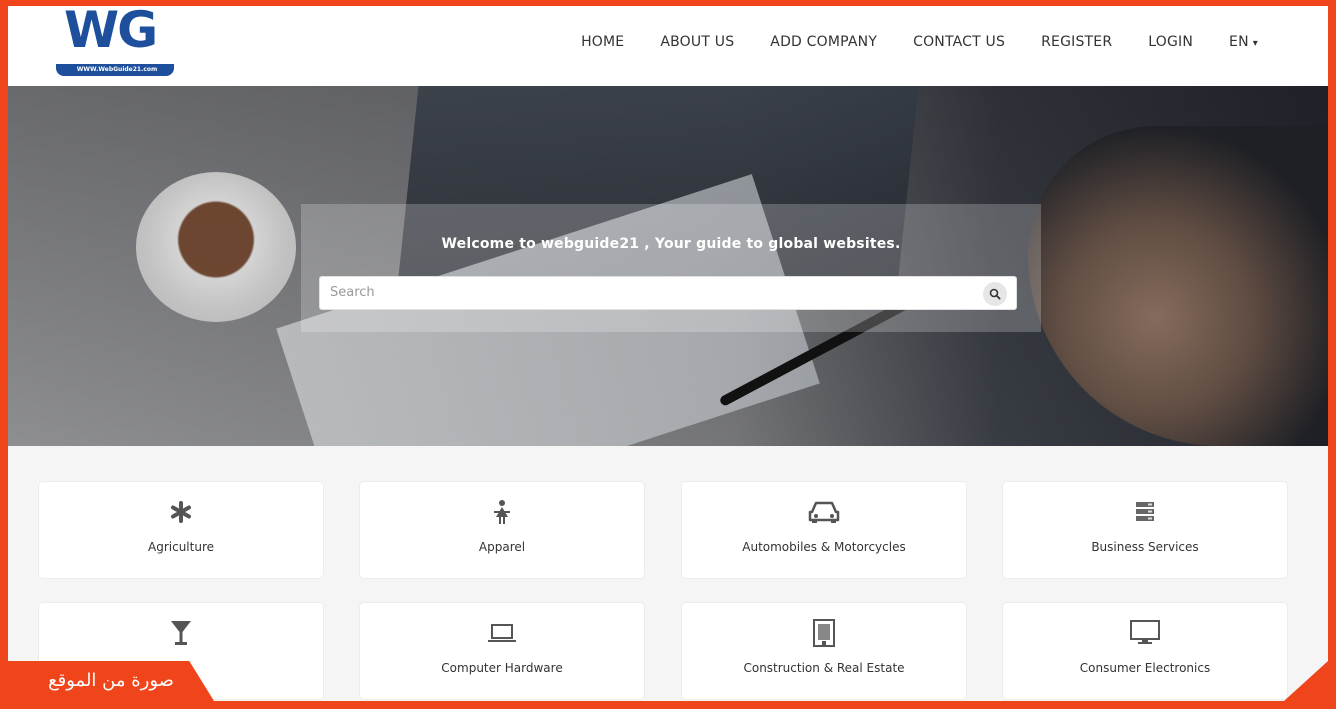  What do you see at coordinates (668, 293) in the screenshot?
I see `search-input: Search` at bounding box center [668, 293].